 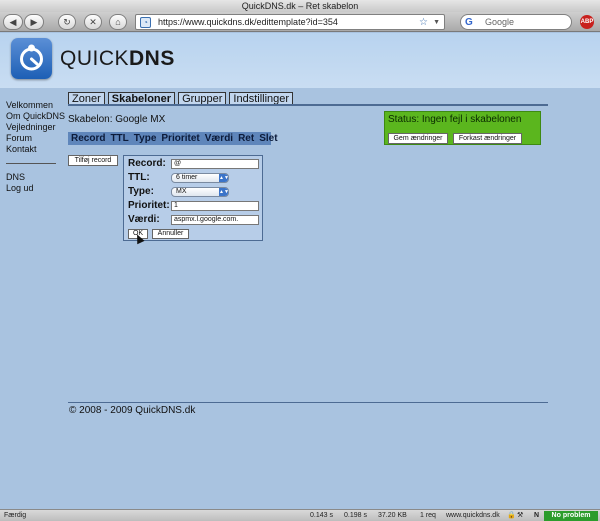 What do you see at coordinates (141, 191) in the screenshot?
I see `type-label: Type:` at bounding box center [141, 191].